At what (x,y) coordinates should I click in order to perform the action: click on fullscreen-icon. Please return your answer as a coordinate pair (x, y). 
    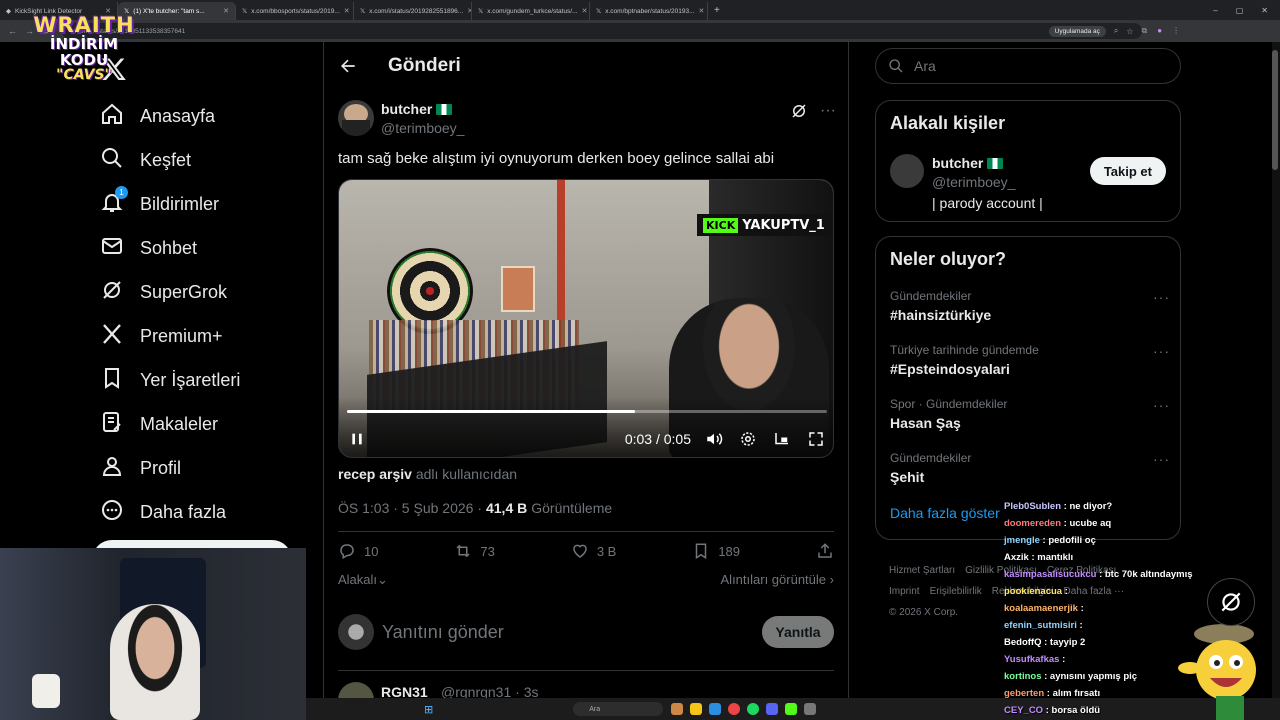
    Looking at the image, I should click on (816, 439).